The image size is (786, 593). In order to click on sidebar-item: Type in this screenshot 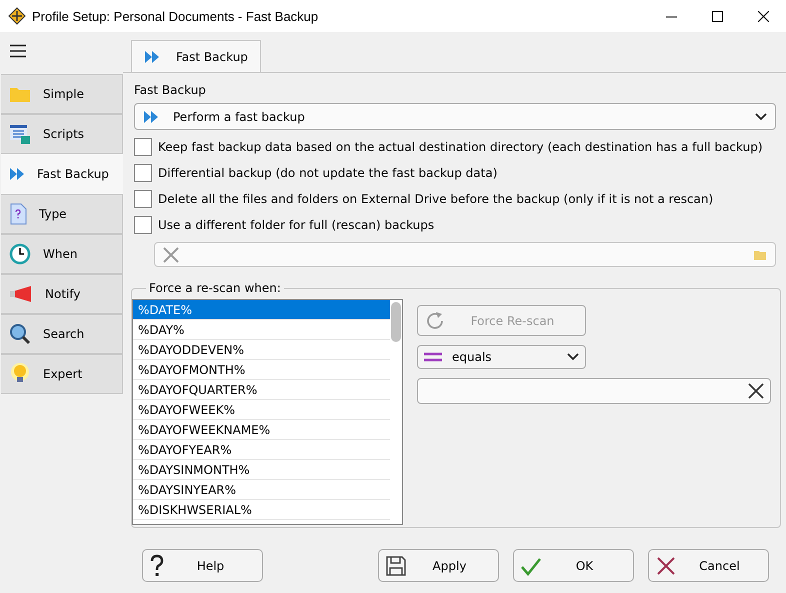, I will do `click(62, 214)`.